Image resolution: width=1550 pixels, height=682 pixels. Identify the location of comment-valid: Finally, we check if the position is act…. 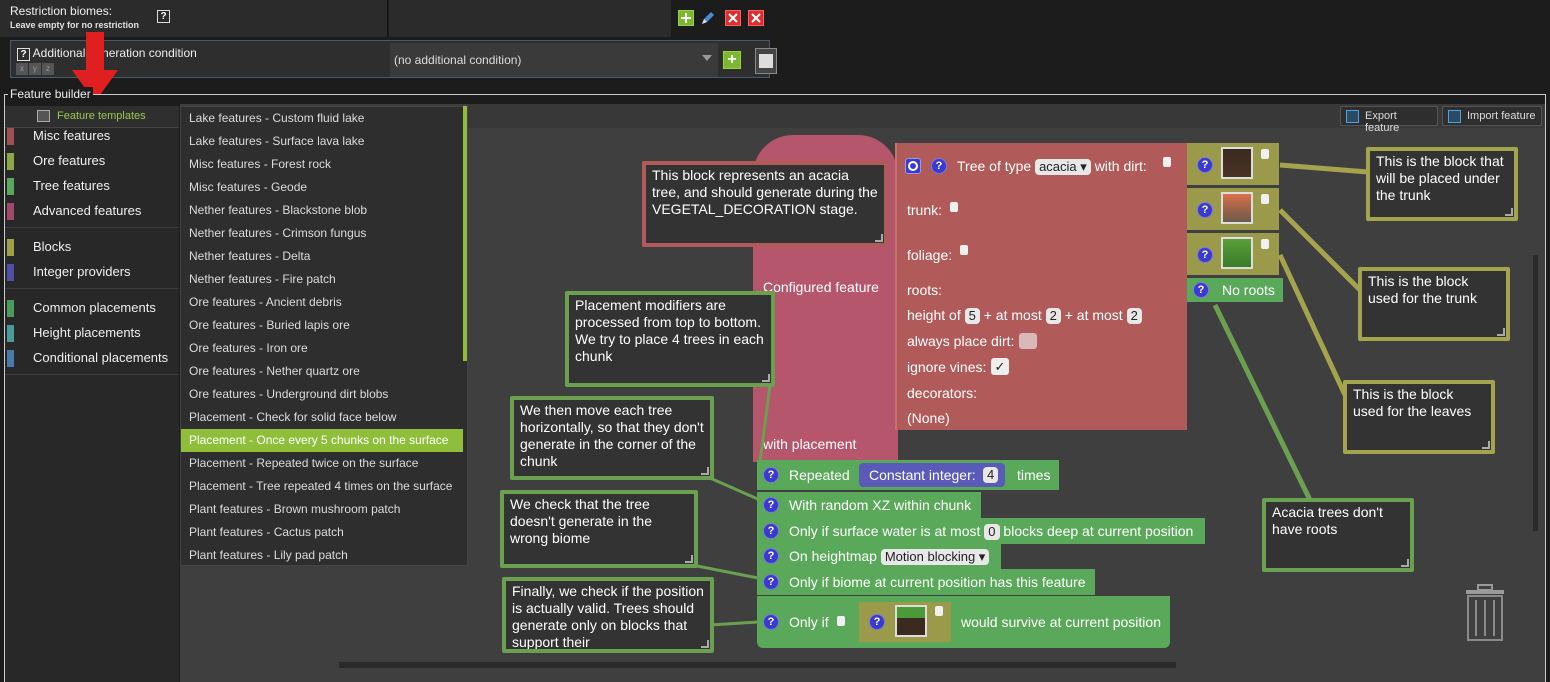
(608, 615).